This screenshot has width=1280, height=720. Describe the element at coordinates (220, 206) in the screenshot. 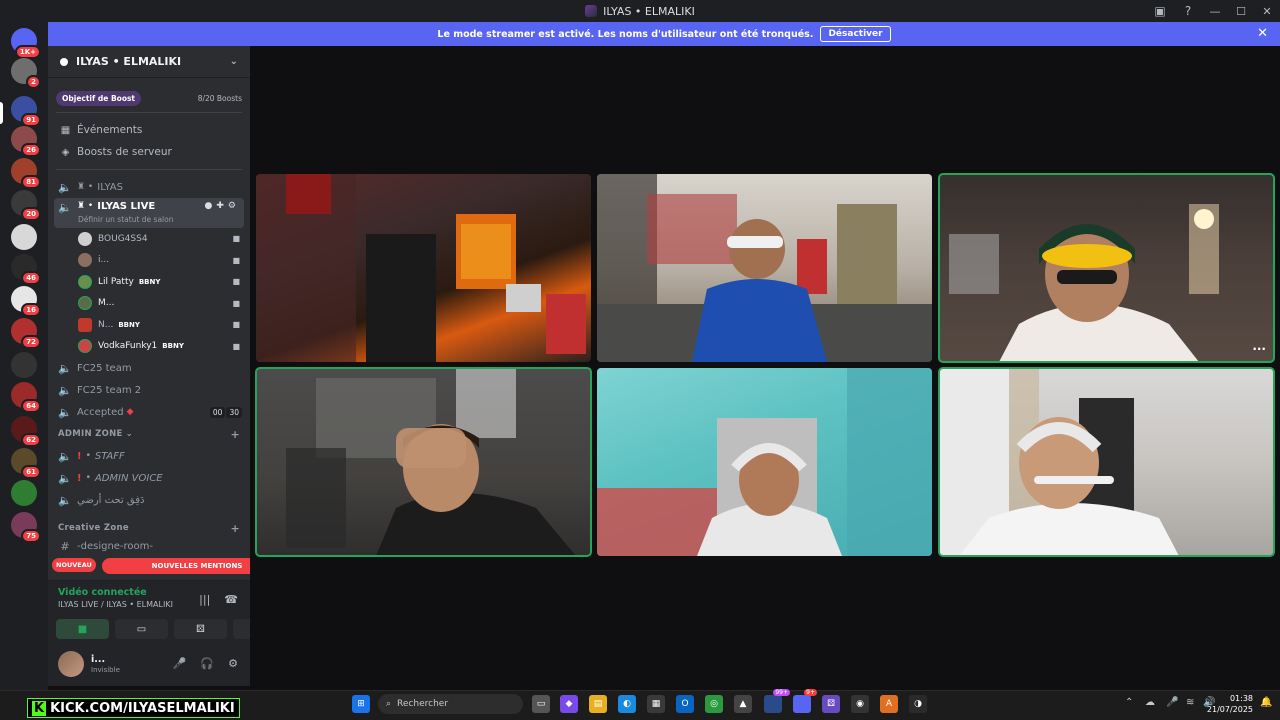

I see `invite-icon: ✚` at that location.